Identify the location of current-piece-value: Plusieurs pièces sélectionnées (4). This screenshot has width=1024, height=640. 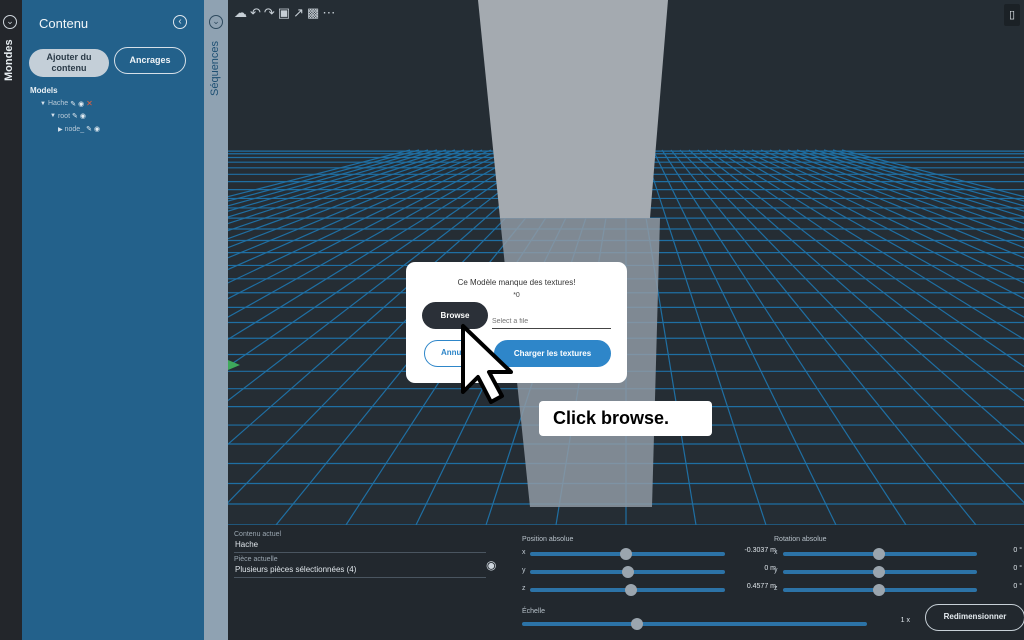
(295, 569).